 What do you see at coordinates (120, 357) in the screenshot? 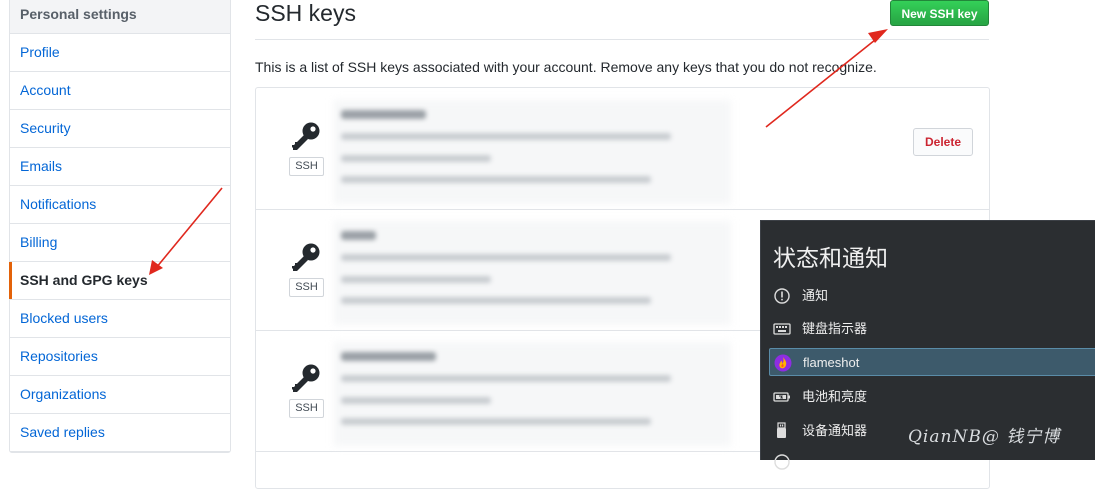
I see `sidebar-item-repositories: Repositories` at bounding box center [120, 357].